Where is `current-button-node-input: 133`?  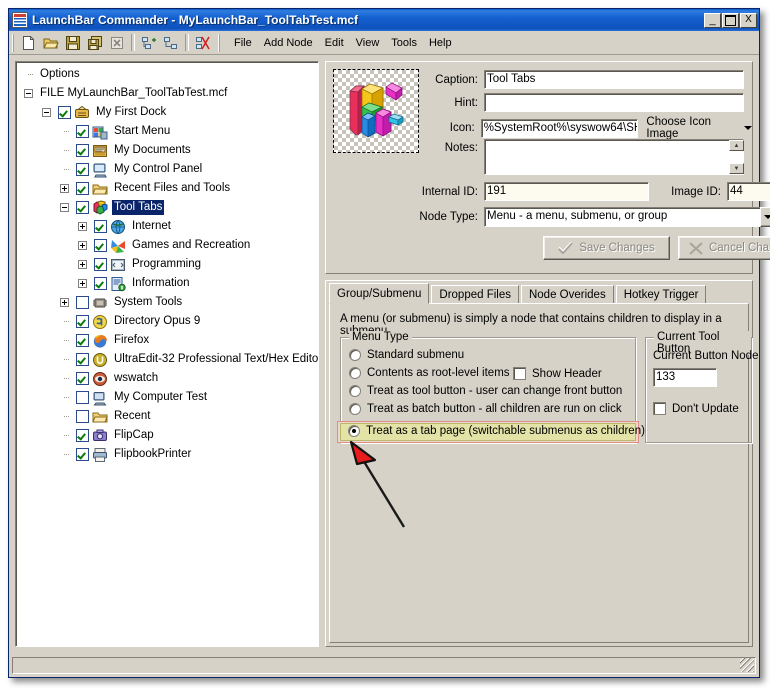
current-button-node-input: 133 is located at coordinates (685, 377).